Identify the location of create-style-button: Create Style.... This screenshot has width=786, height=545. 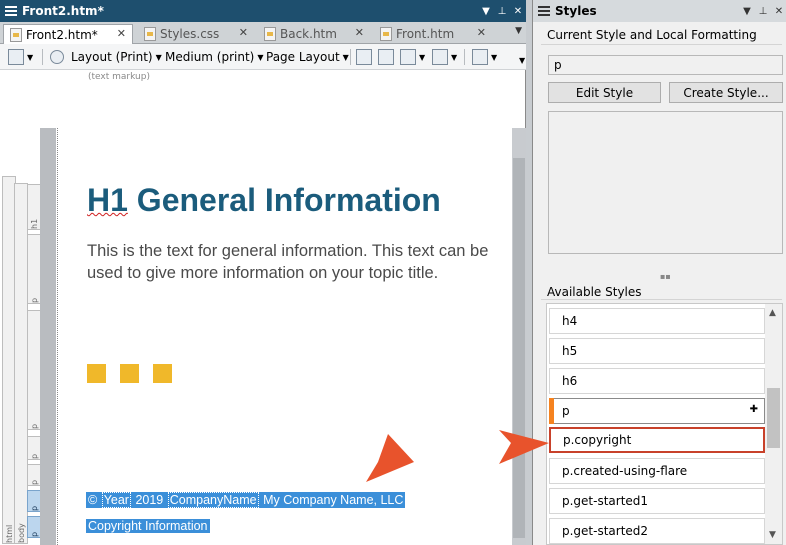
(726, 92).